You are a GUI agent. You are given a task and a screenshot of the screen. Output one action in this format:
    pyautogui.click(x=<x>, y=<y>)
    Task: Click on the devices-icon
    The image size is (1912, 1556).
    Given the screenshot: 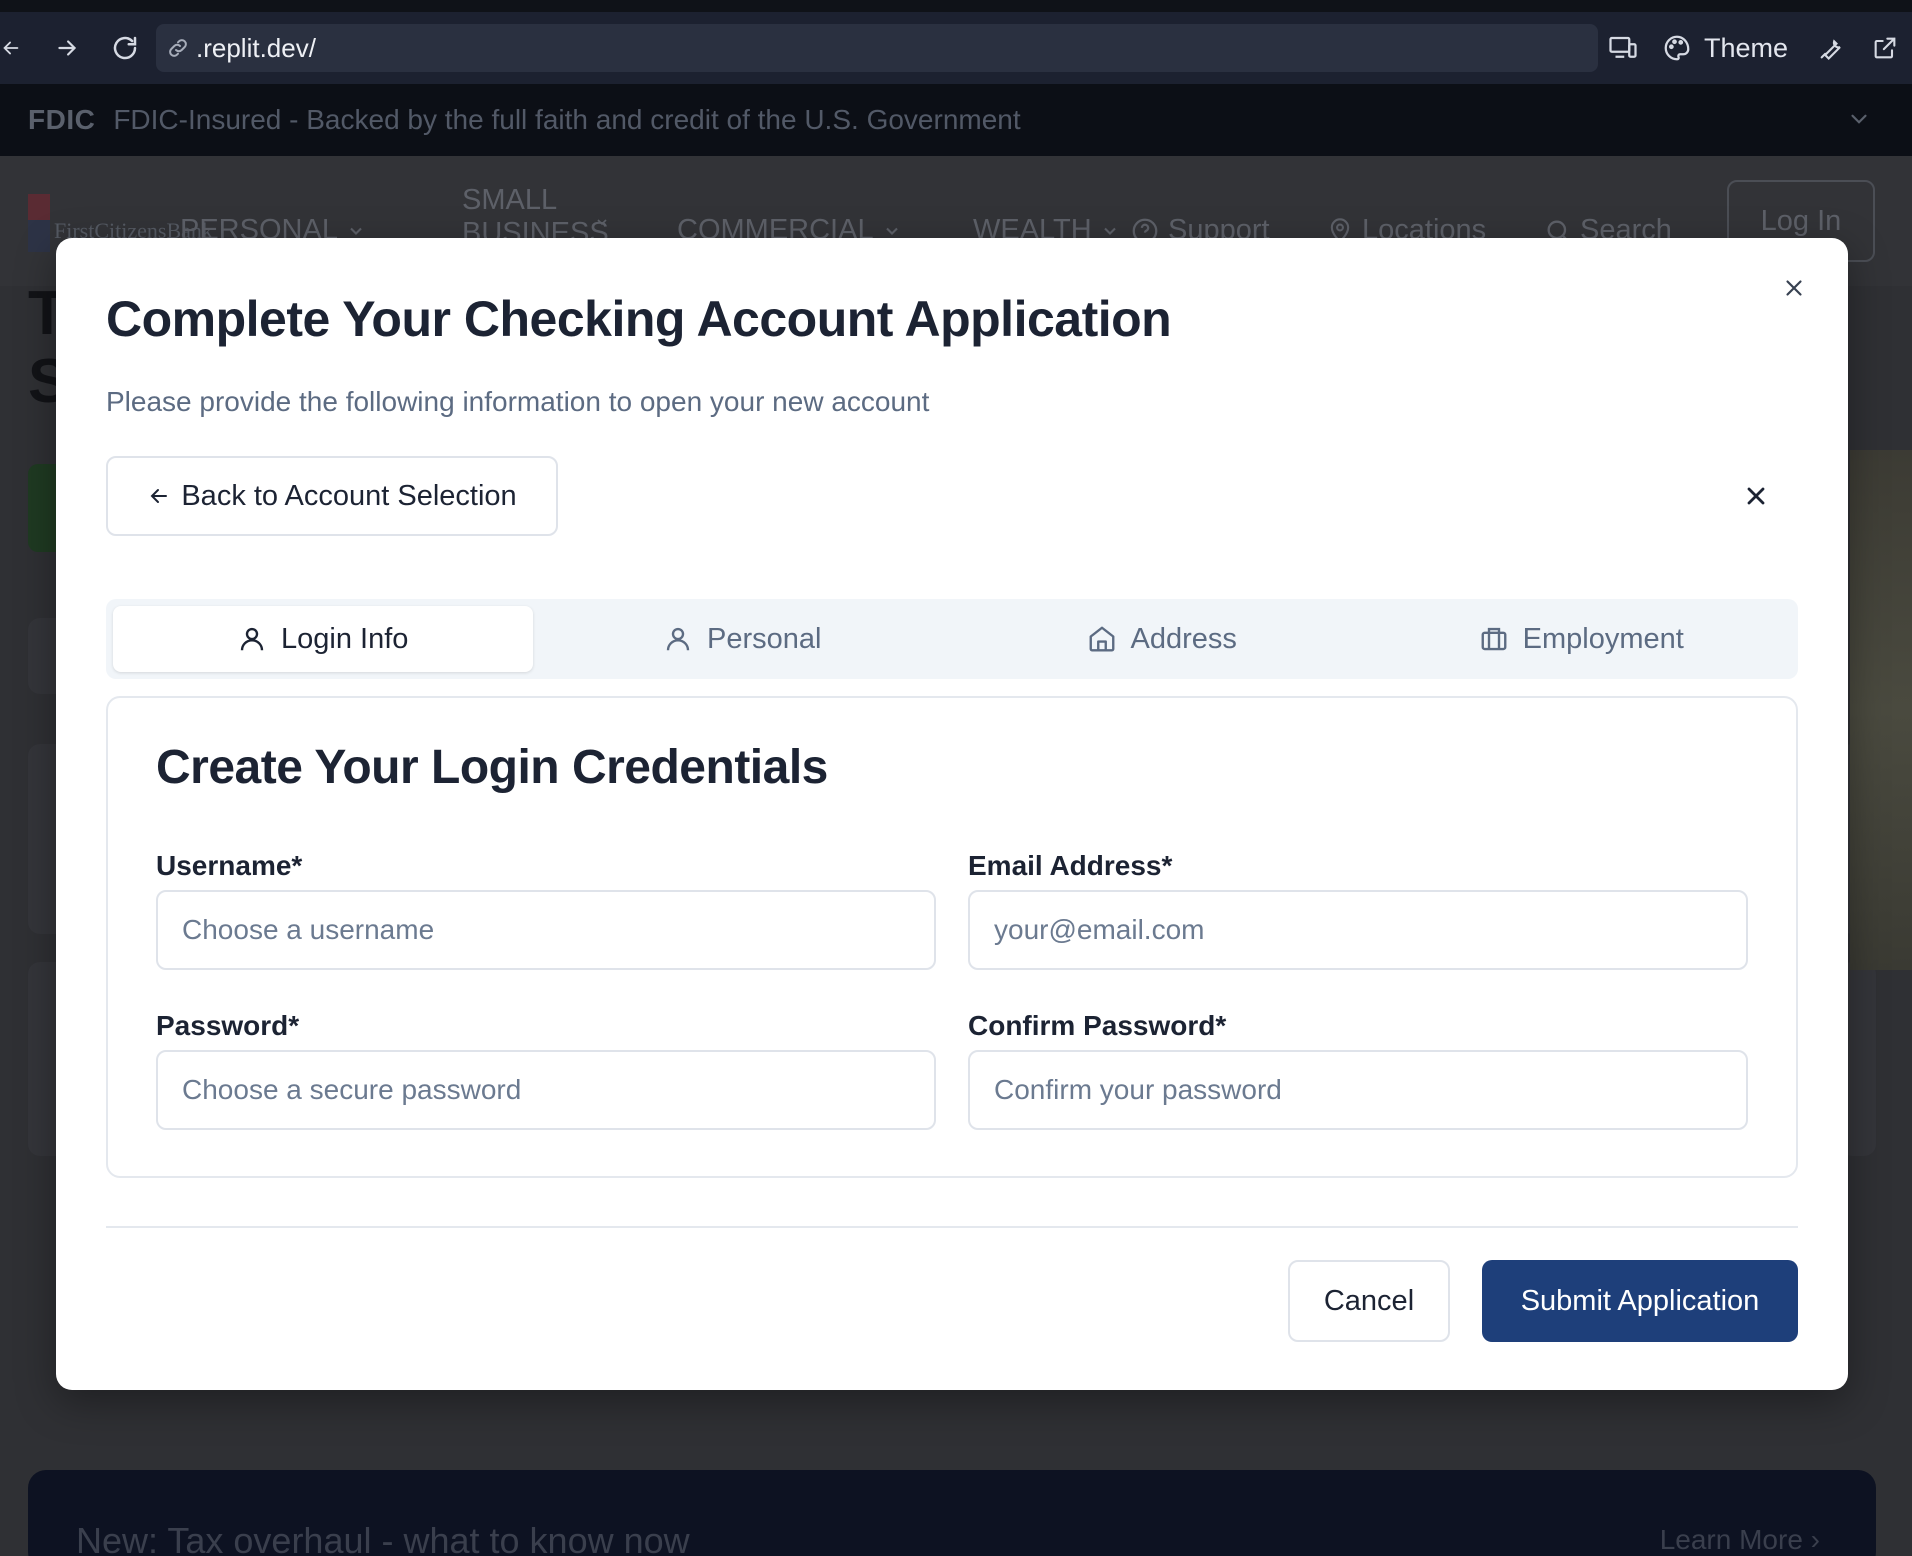 What is the action you would take?
    pyautogui.click(x=1623, y=48)
    